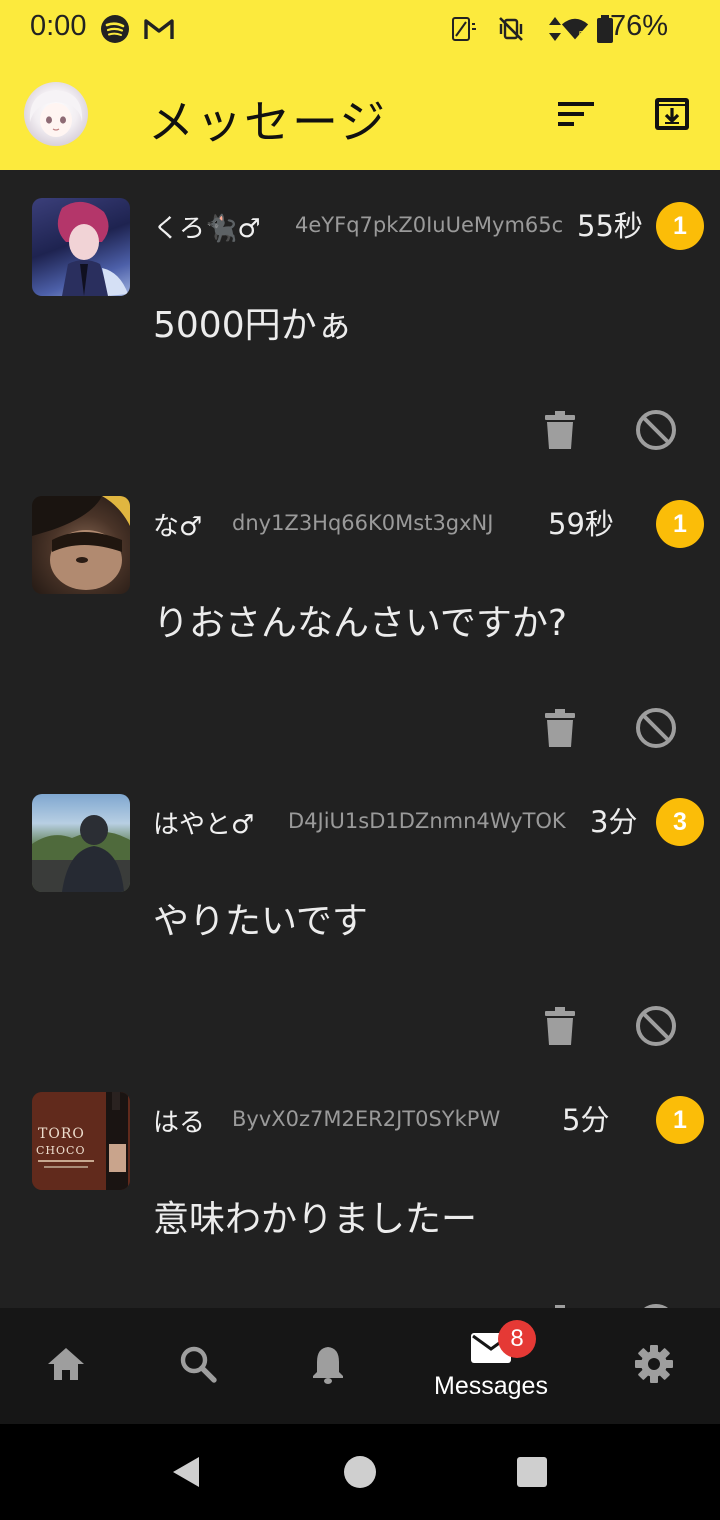 This screenshot has height=1520, width=720. Describe the element at coordinates (575, 29) in the screenshot. I see `wifi-icon: 5` at that location.